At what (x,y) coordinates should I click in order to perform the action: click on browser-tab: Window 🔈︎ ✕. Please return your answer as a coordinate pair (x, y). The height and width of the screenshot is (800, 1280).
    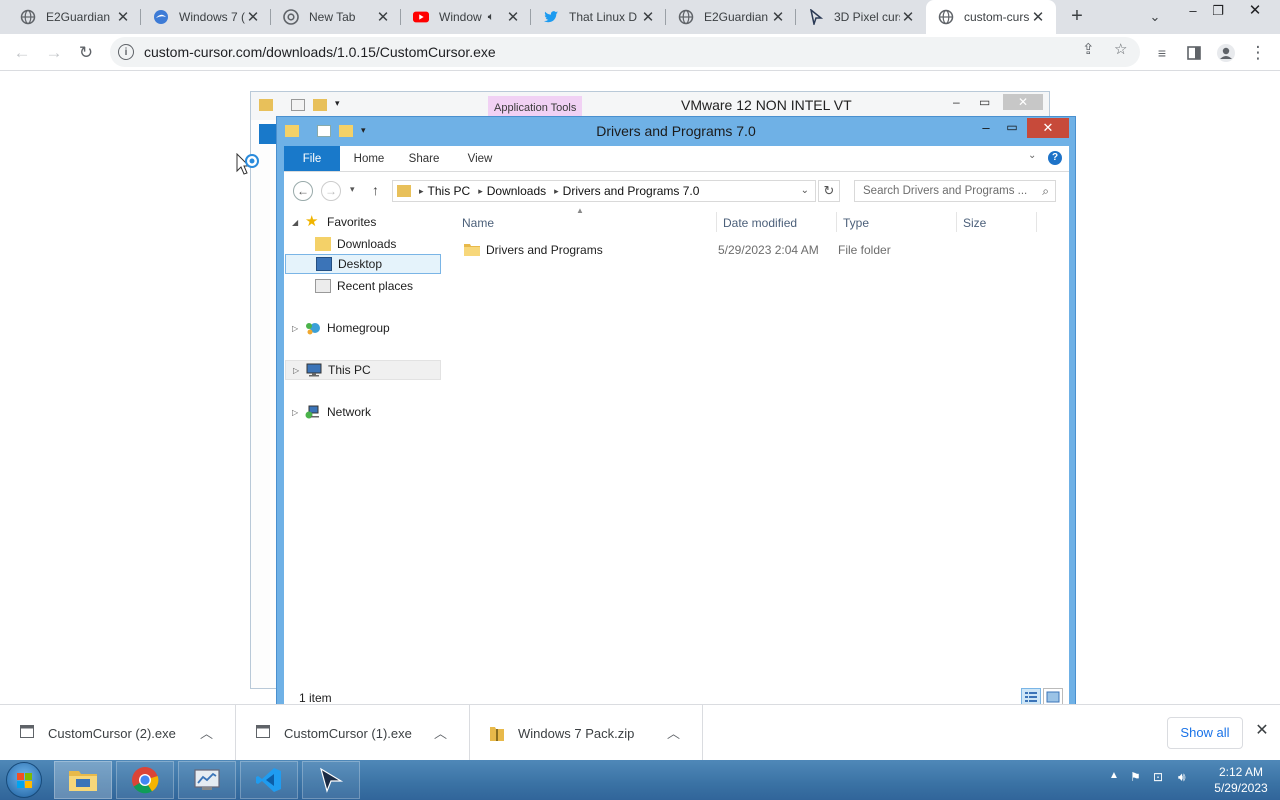
    Looking at the image, I should click on (466, 17).